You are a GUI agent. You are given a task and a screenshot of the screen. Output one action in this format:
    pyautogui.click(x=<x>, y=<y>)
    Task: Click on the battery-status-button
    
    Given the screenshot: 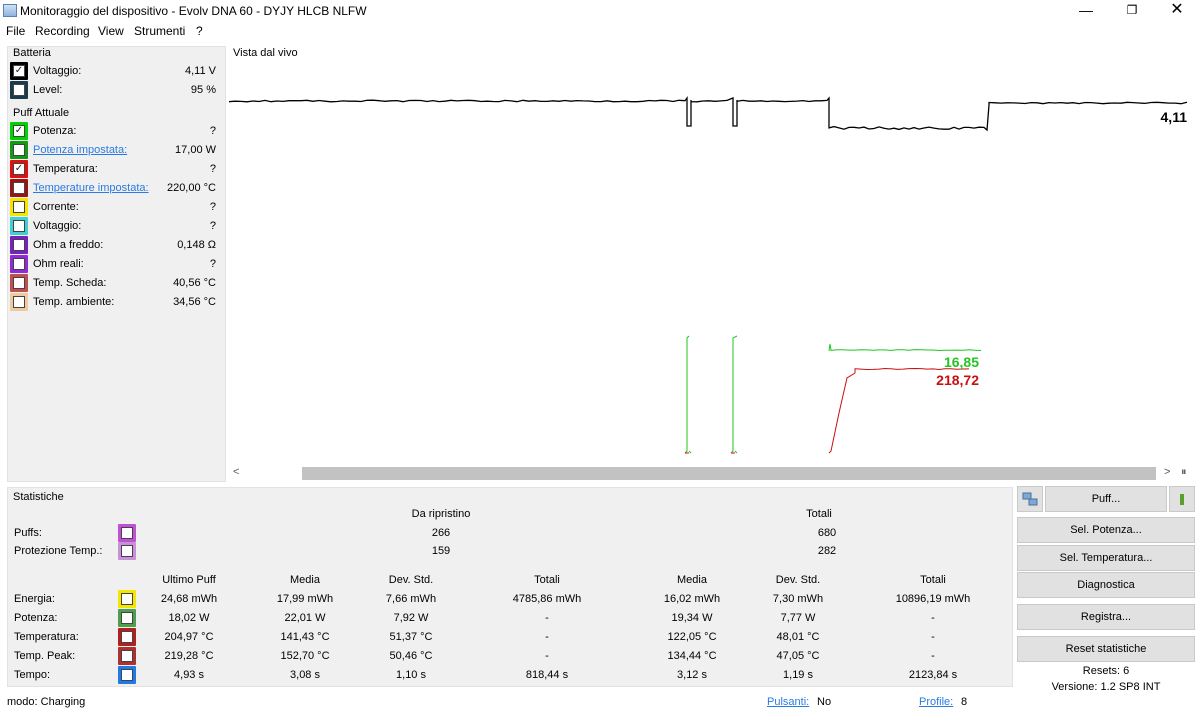 What is the action you would take?
    pyautogui.click(x=1182, y=499)
    